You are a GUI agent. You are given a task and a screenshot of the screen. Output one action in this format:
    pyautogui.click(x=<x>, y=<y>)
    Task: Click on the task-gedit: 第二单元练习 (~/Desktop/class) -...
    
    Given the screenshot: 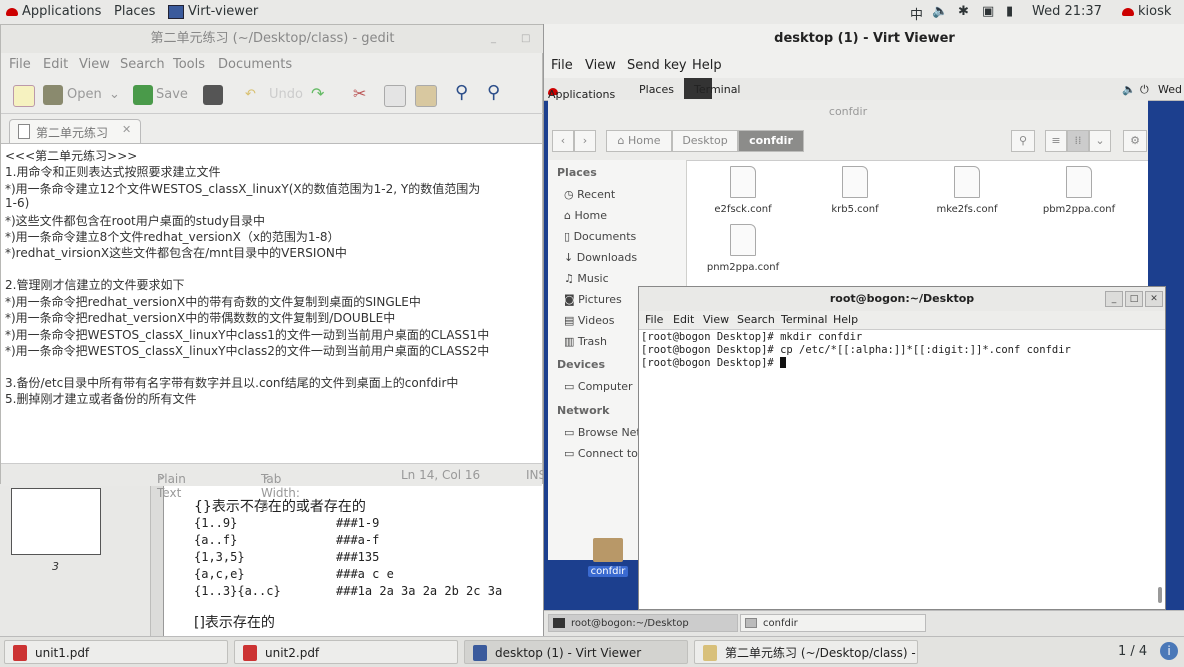 What is the action you would take?
    pyautogui.click(x=806, y=652)
    